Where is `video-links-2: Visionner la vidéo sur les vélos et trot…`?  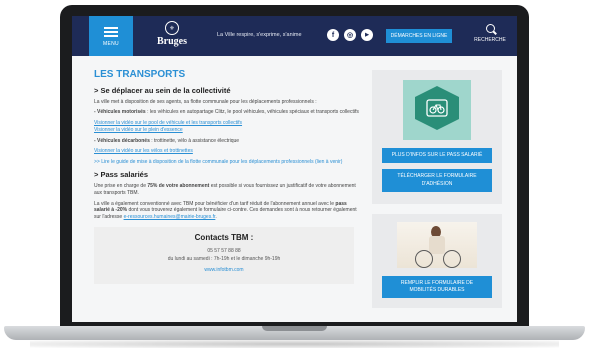
video-links-2: Visionner la vidéo sur les vélos et trot… is located at coordinates (229, 151).